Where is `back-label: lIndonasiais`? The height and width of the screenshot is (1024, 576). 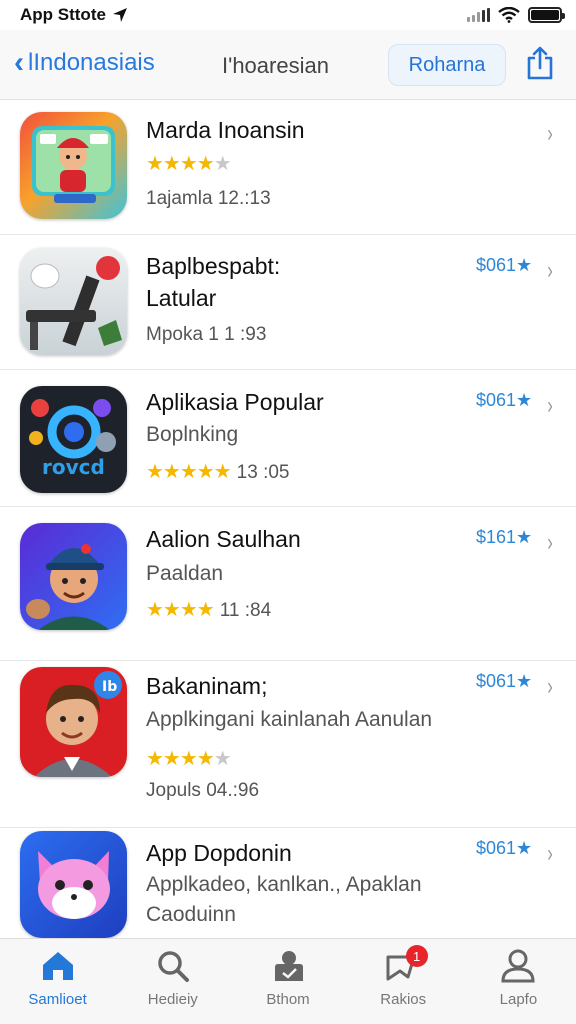
back-label: lIndonasiais is located at coordinates (91, 62).